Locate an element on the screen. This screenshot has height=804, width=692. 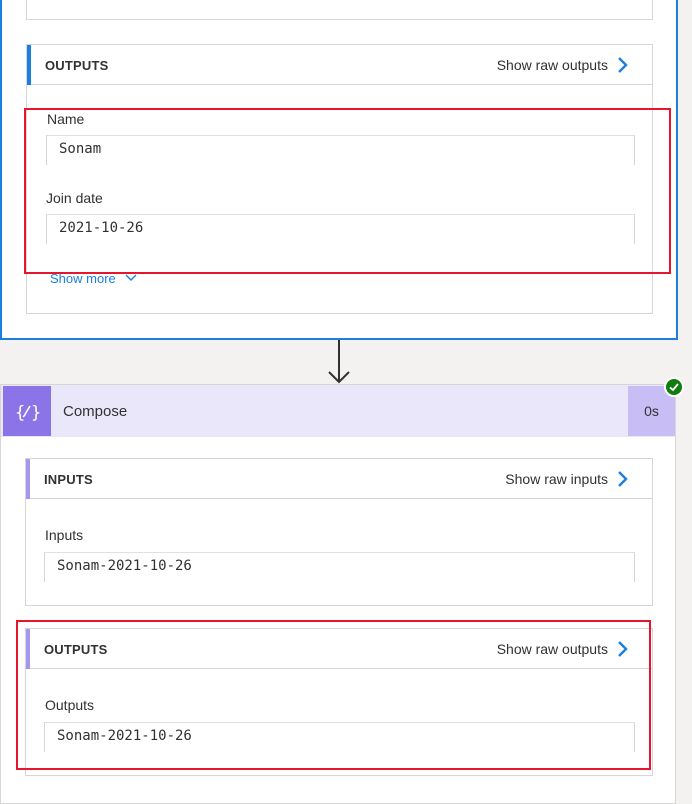
field-label-join-date: Join date is located at coordinates (74, 198).